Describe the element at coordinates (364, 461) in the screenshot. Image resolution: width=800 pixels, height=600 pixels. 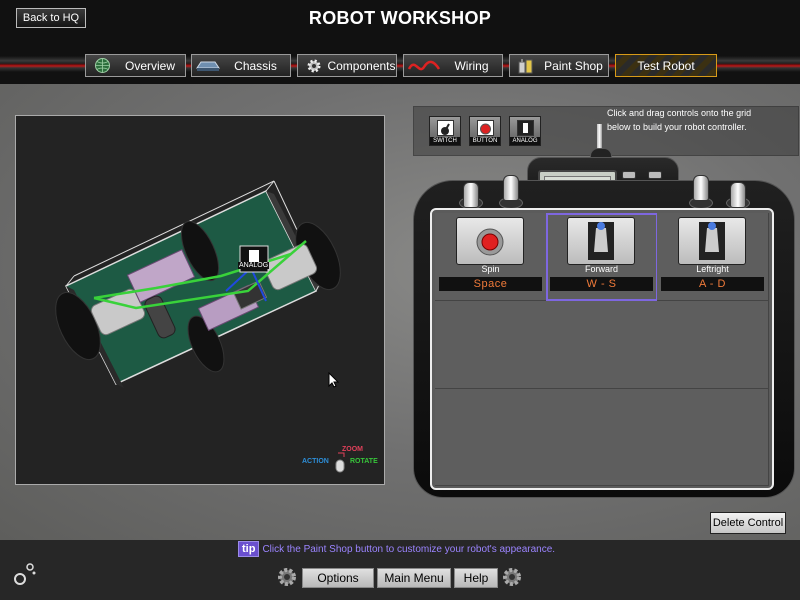
I see `rotate-label: ROTATE` at that location.